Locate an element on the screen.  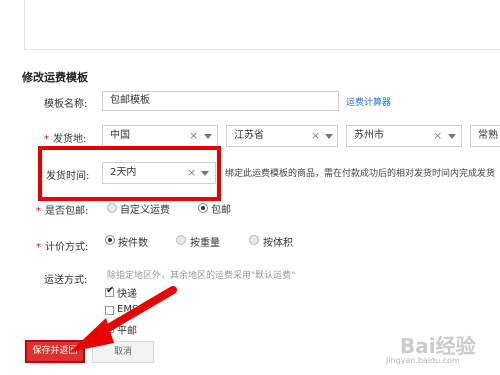
city-value: 苏州市 is located at coordinates (369, 135).